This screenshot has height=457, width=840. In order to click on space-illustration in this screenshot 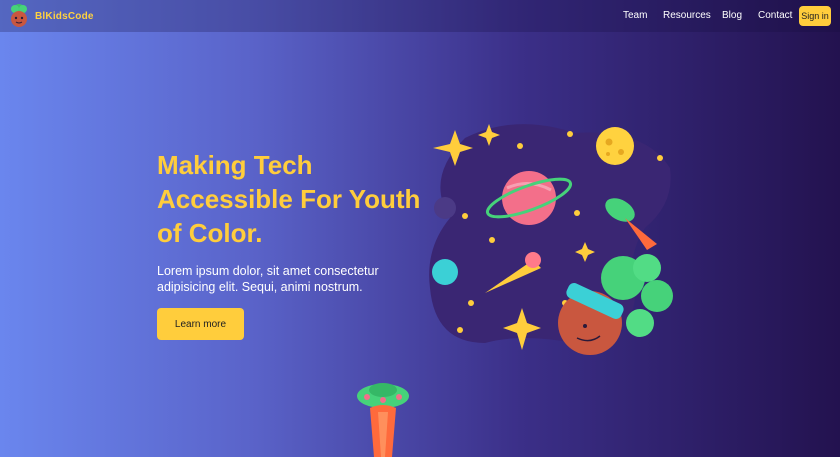, I will do `click(551, 239)`.